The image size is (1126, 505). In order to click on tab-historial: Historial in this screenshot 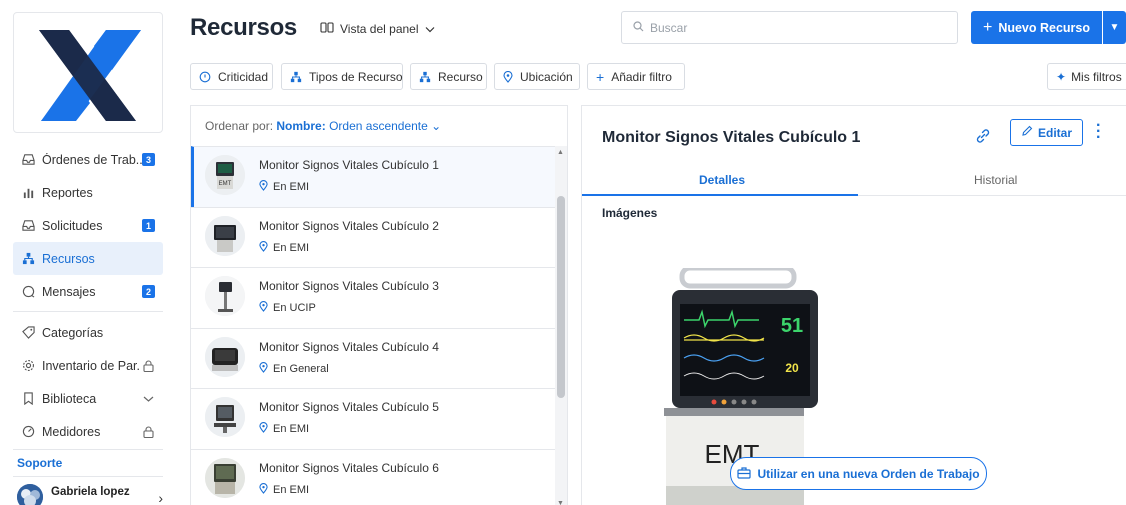, I will do `click(995, 180)`.